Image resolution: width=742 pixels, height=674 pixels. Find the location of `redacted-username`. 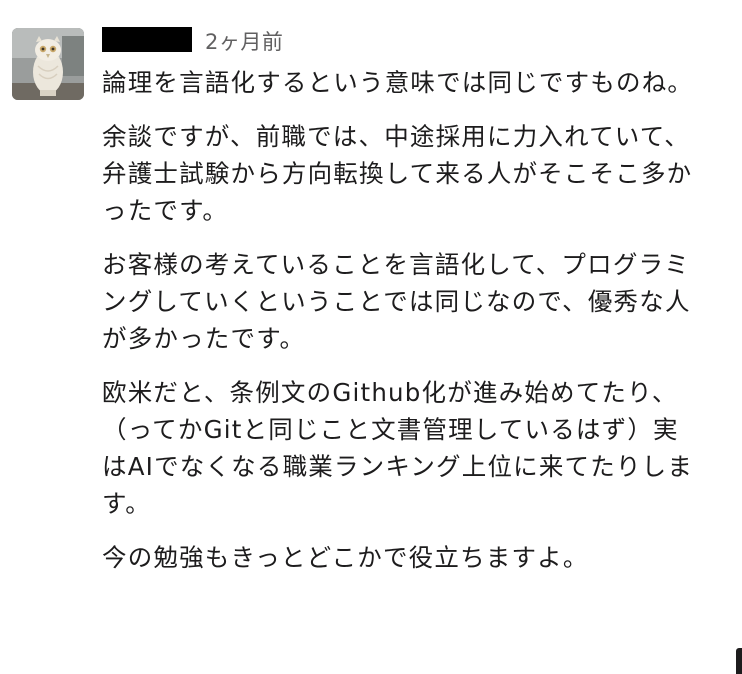

redacted-username is located at coordinates (147, 39).